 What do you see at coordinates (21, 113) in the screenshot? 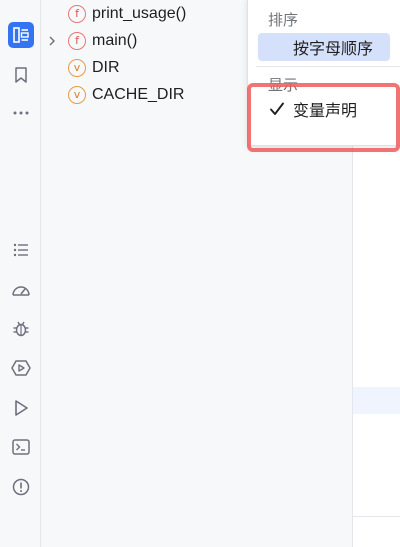
I see `more-icon` at bounding box center [21, 113].